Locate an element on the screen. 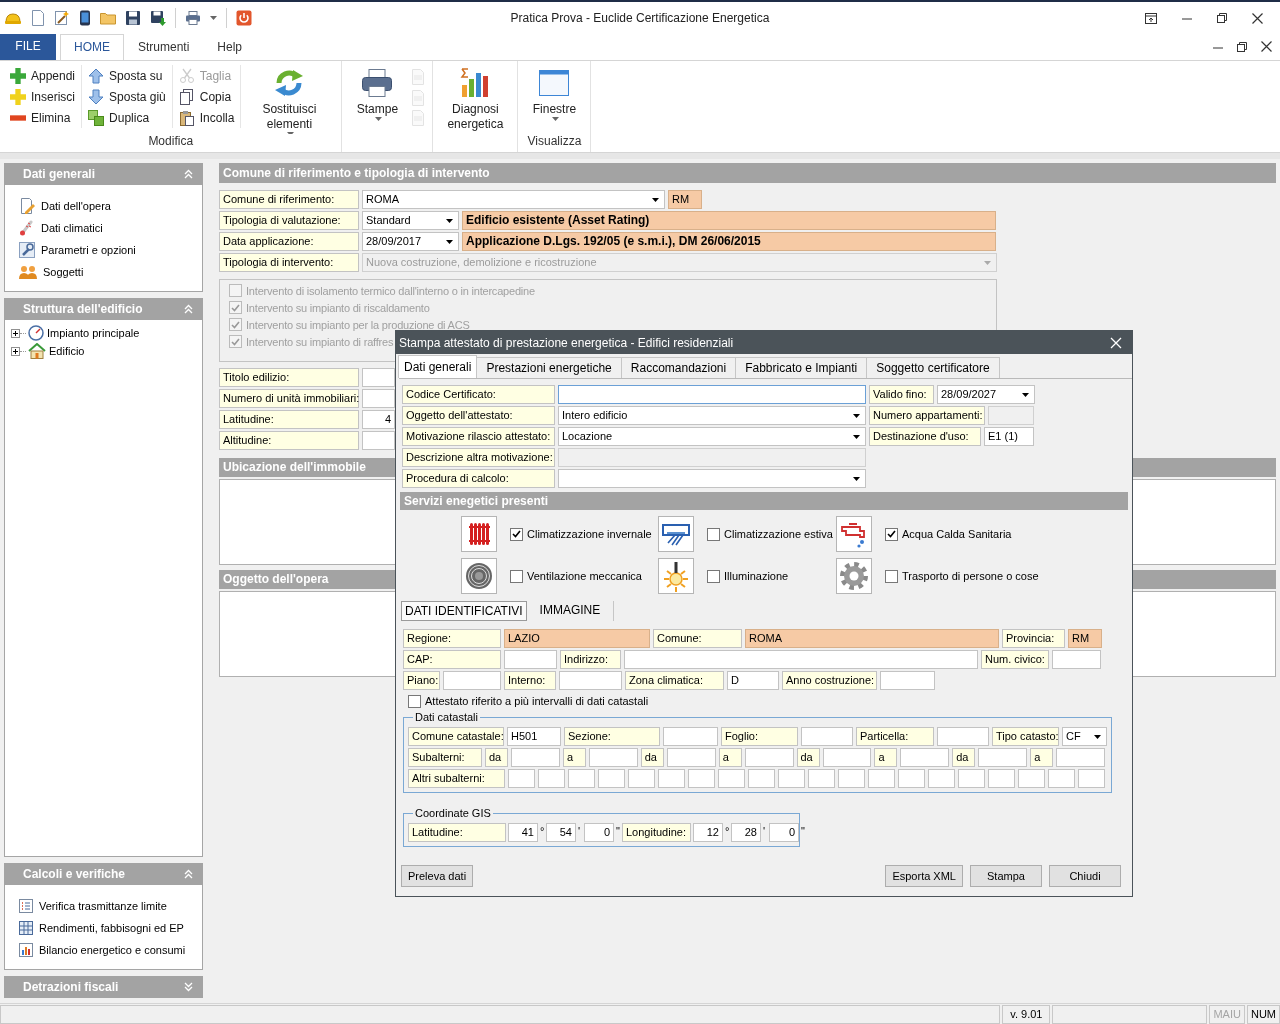 The width and height of the screenshot is (1280, 1024). nav-item: Parametri e opzioni is located at coordinates (110, 250).